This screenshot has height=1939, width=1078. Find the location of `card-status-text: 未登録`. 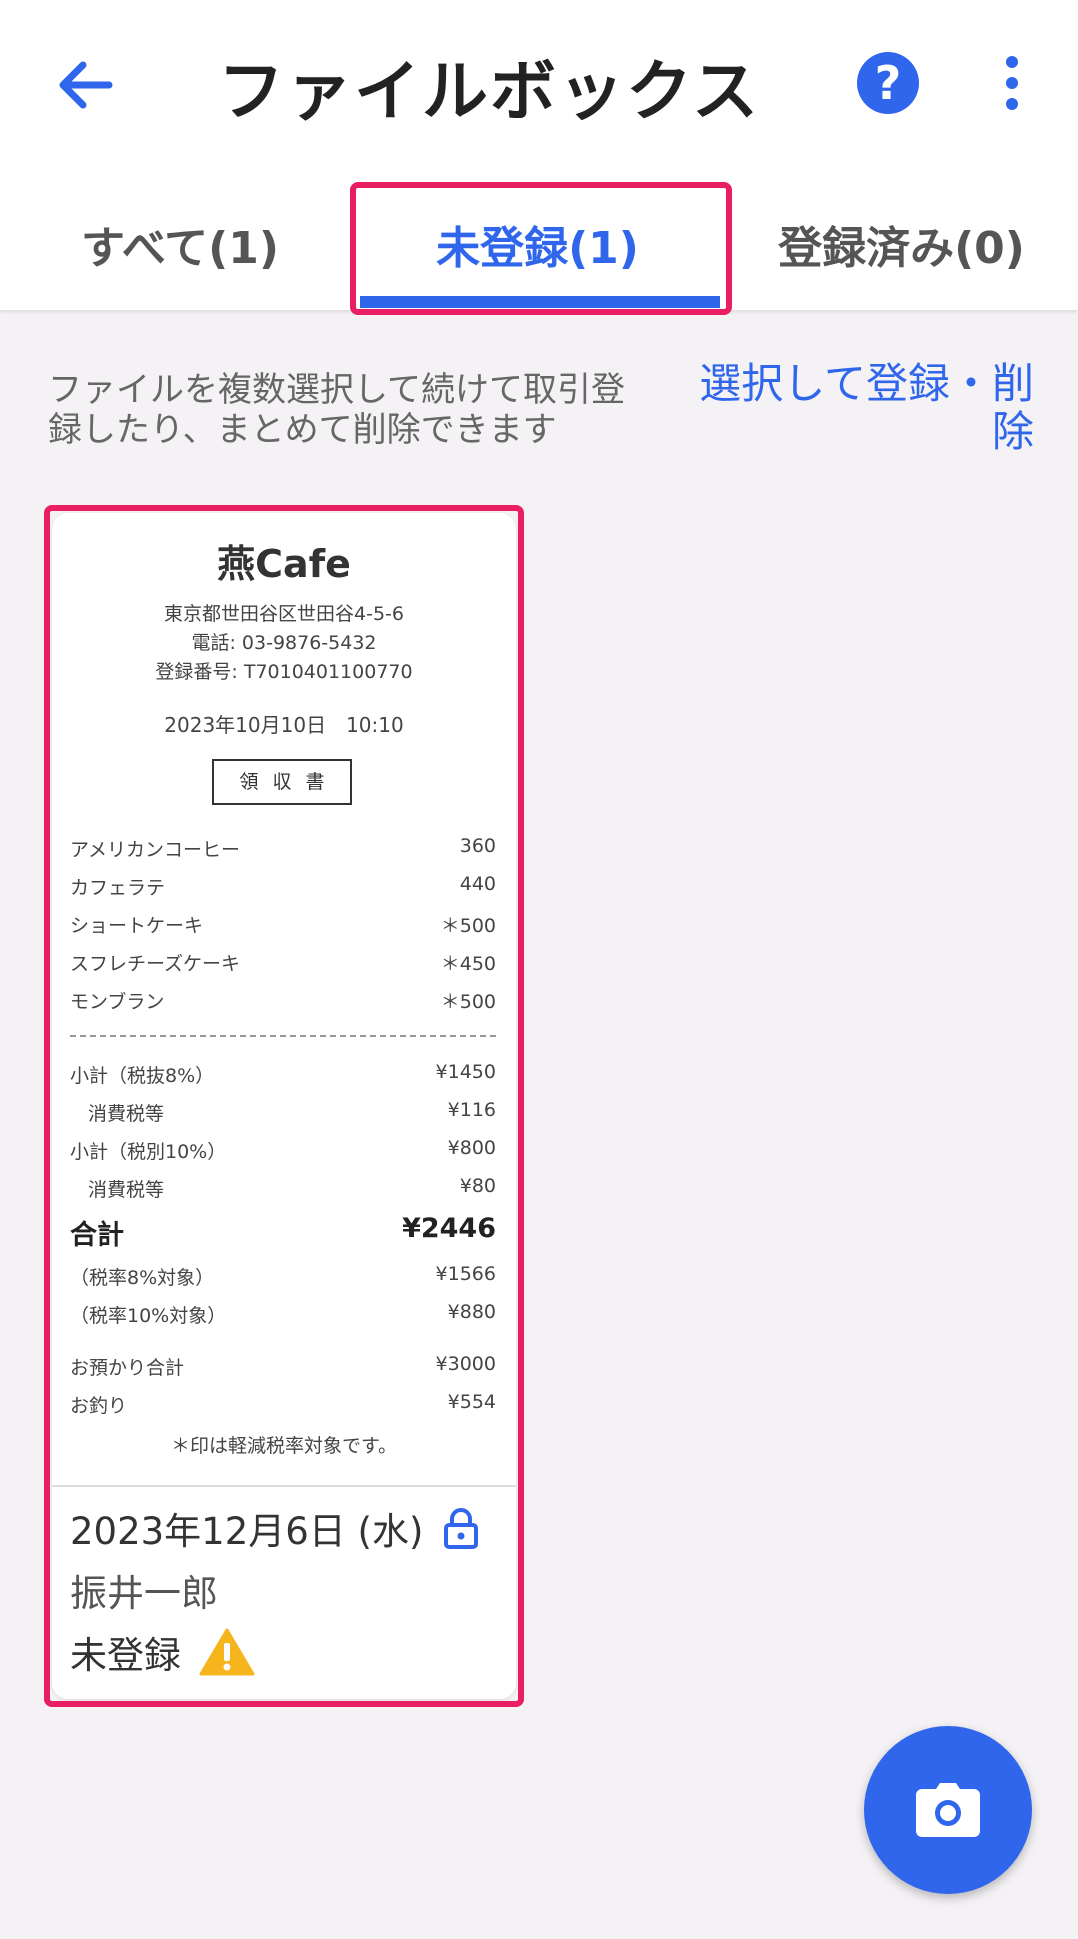

card-status-text: 未登録 is located at coordinates (125, 1655).